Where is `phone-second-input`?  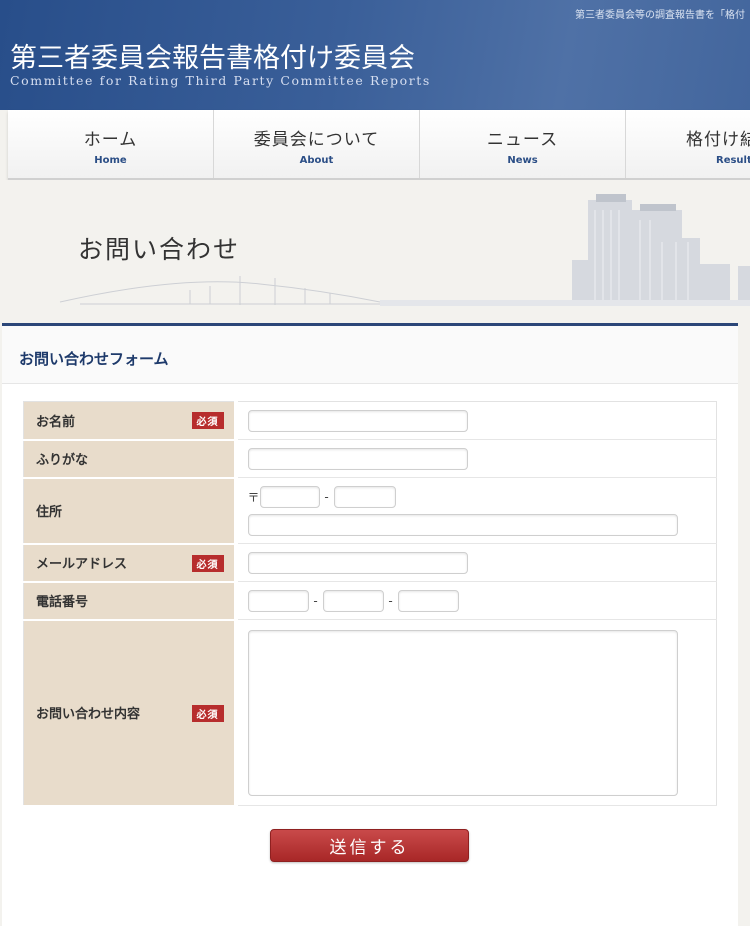 phone-second-input is located at coordinates (353, 600).